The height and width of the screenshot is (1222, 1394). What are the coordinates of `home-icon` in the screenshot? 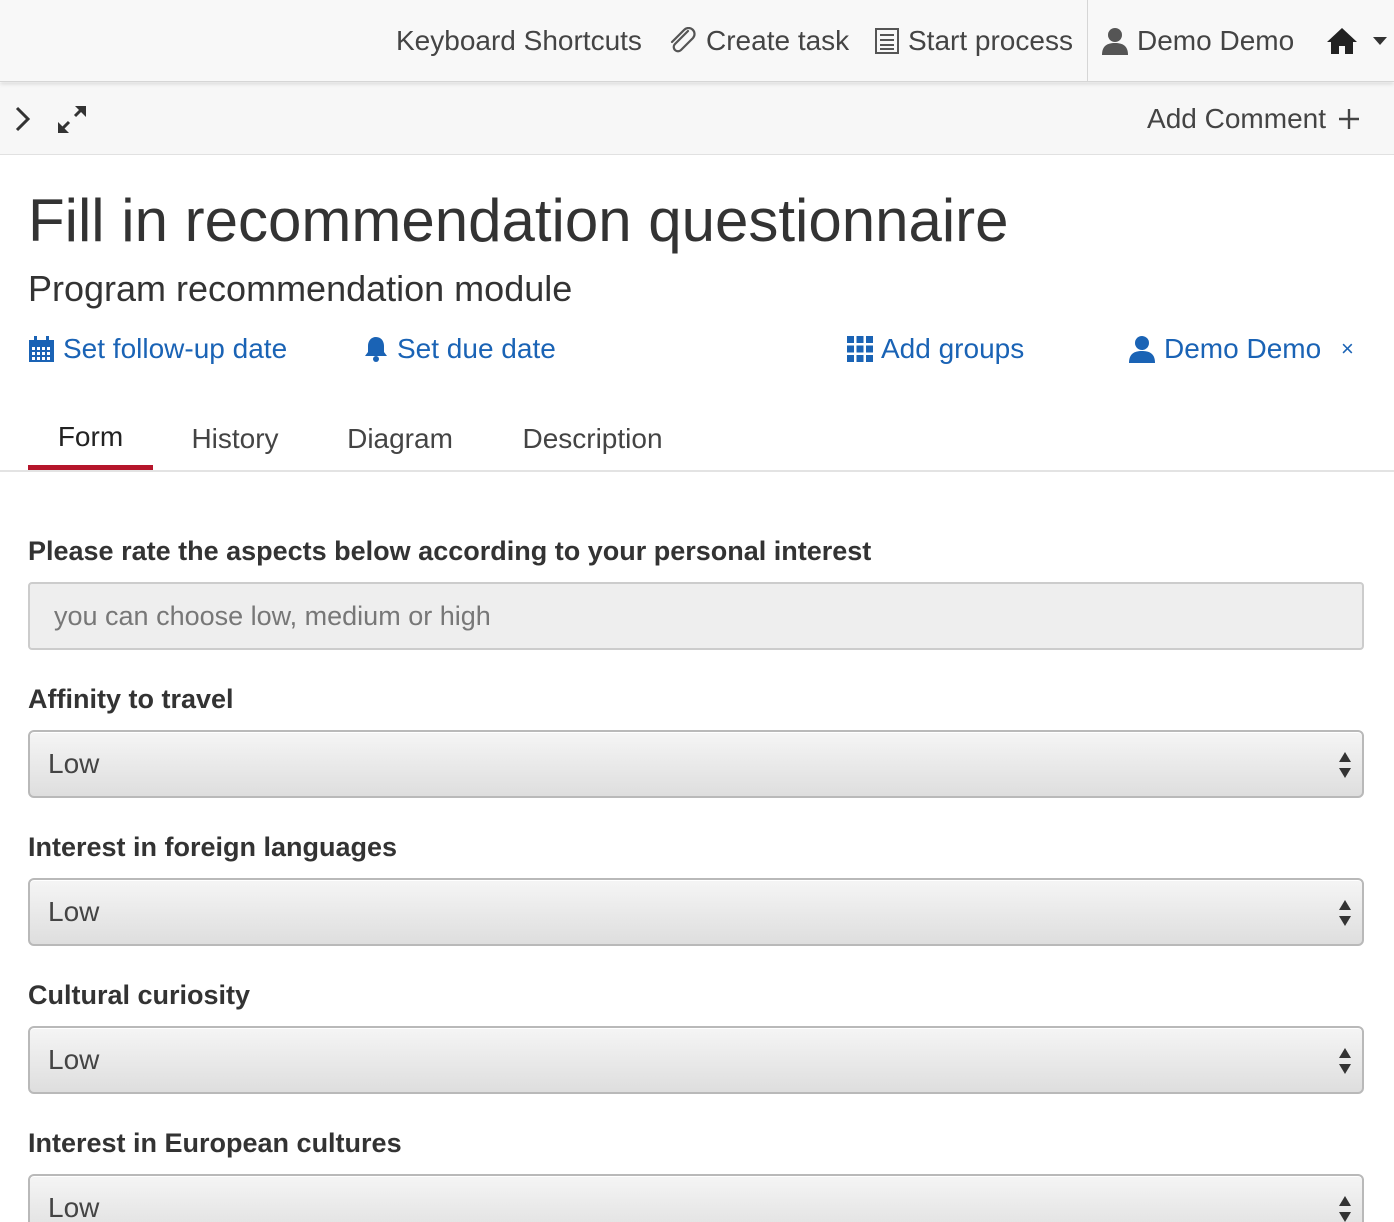 It's located at (1342, 41).